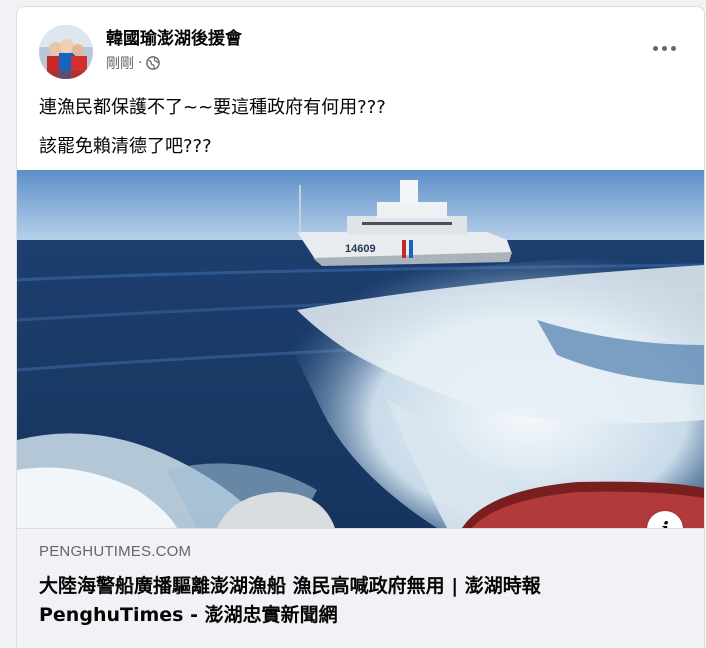 Image resolution: width=706 pixels, height=648 pixels. Describe the element at coordinates (174, 36) in the screenshot. I see `page-name: 韓國瑜澎湖後援會` at that location.